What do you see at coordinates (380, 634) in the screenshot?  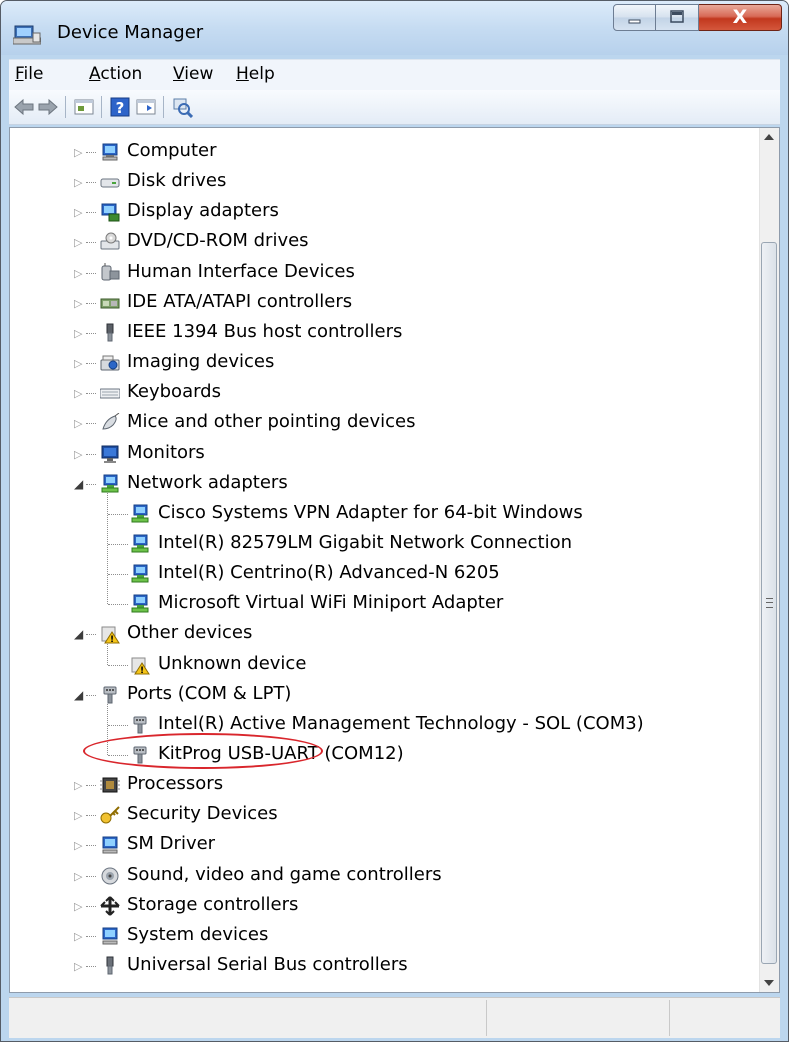 I see `tree-category-other-devices: ◢! Other devices` at bounding box center [380, 634].